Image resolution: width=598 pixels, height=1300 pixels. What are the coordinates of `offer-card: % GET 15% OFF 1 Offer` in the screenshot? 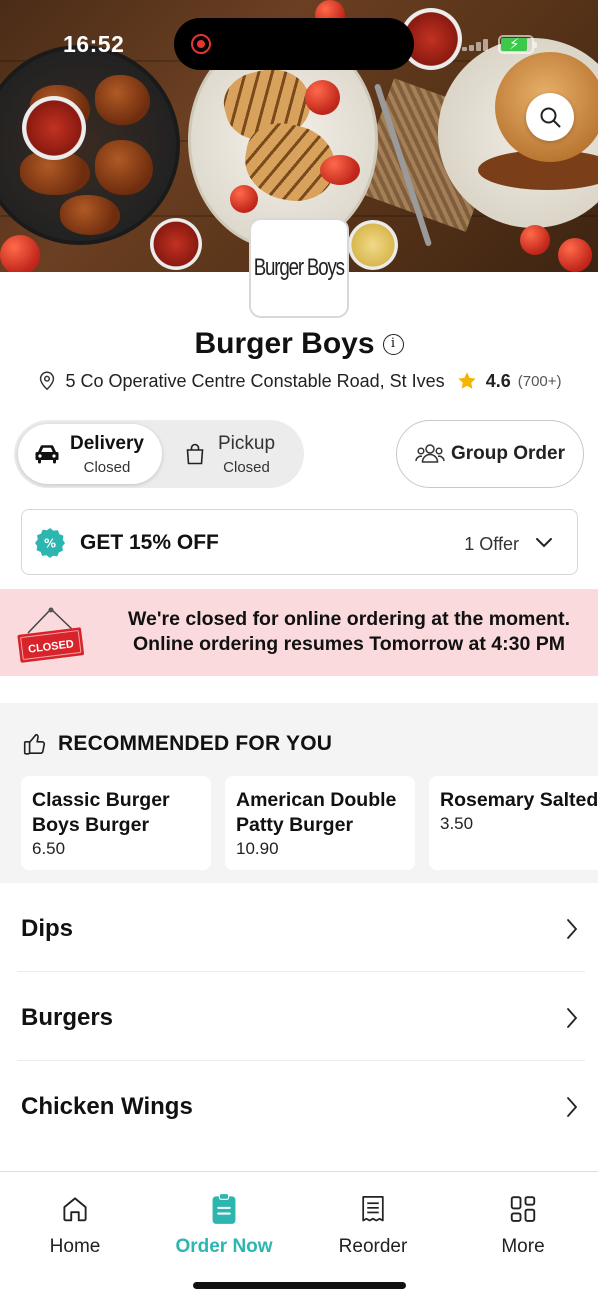 It's located at (299, 542).